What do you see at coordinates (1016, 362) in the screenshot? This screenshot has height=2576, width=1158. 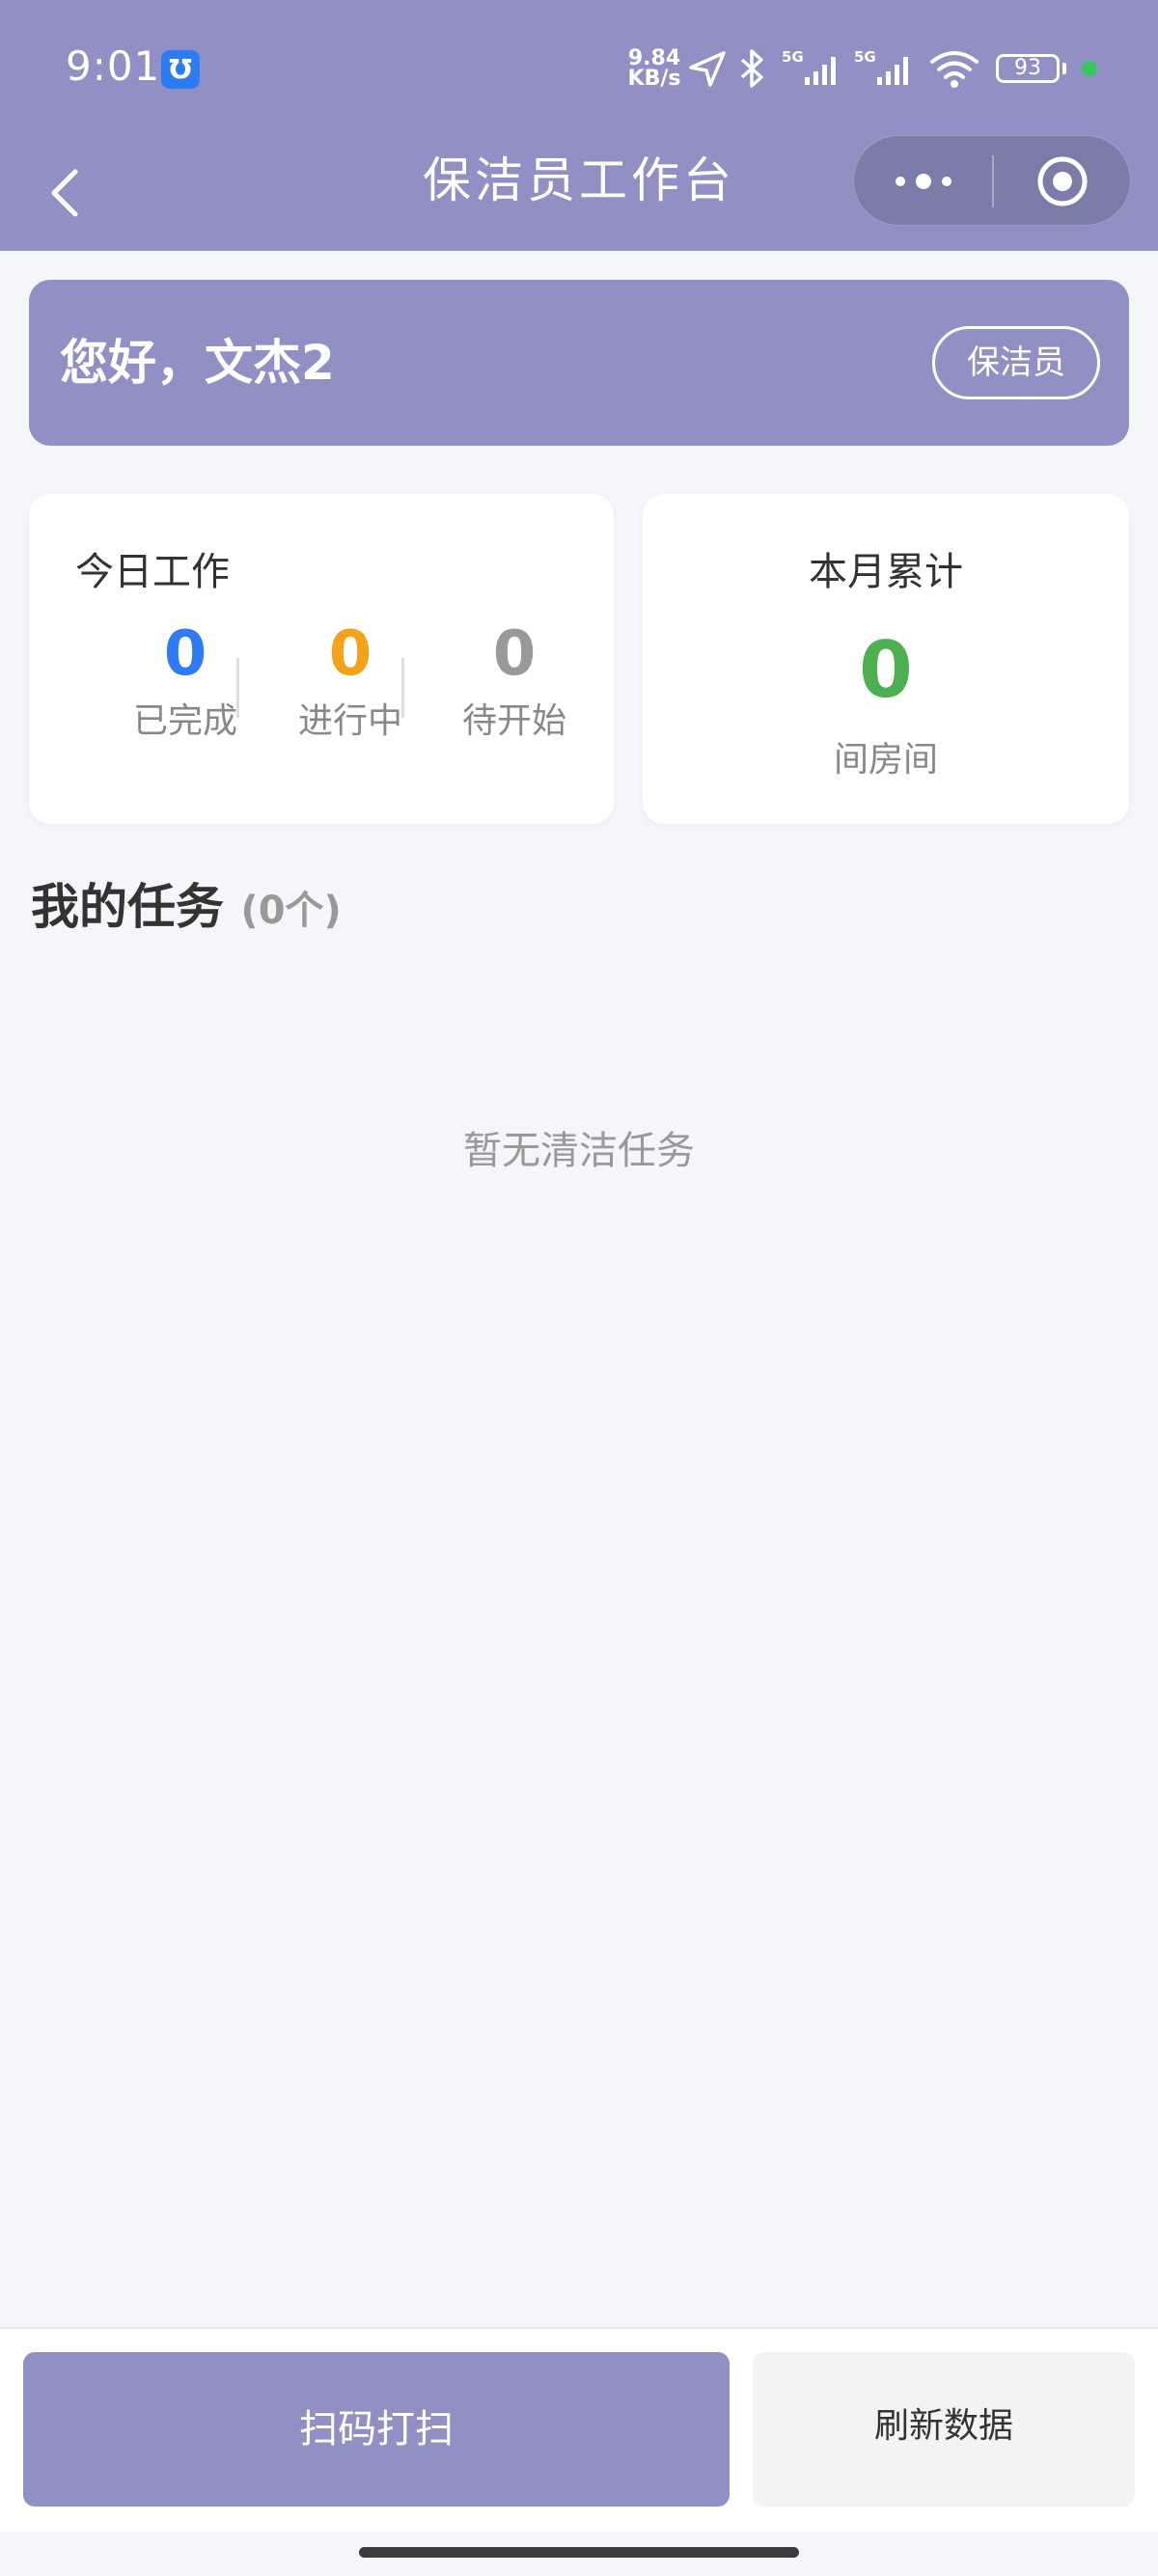 I see `role-badge: 保洁员` at bounding box center [1016, 362].